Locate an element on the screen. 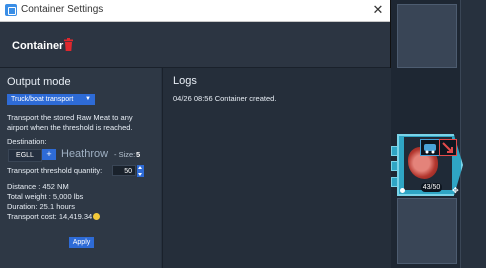  airport-name: Heathrow is located at coordinates (85, 154).